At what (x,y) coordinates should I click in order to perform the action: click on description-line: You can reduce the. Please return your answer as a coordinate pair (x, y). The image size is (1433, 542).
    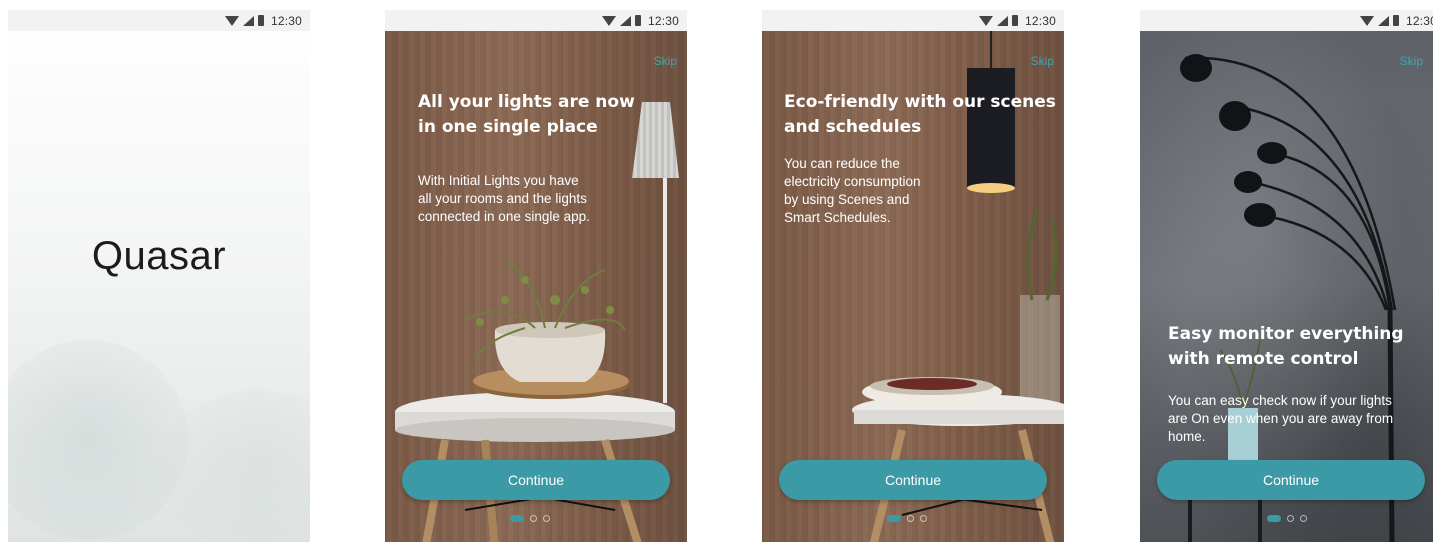
    Looking at the image, I should click on (842, 163).